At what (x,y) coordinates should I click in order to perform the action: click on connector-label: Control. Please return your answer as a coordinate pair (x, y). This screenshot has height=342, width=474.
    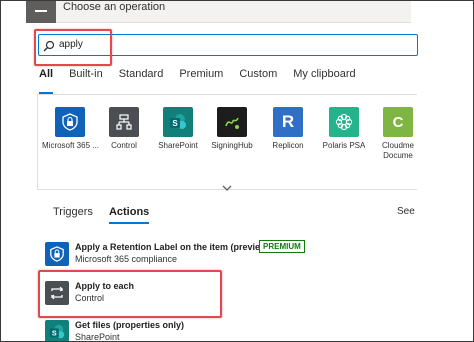
    Looking at the image, I should click on (124, 145).